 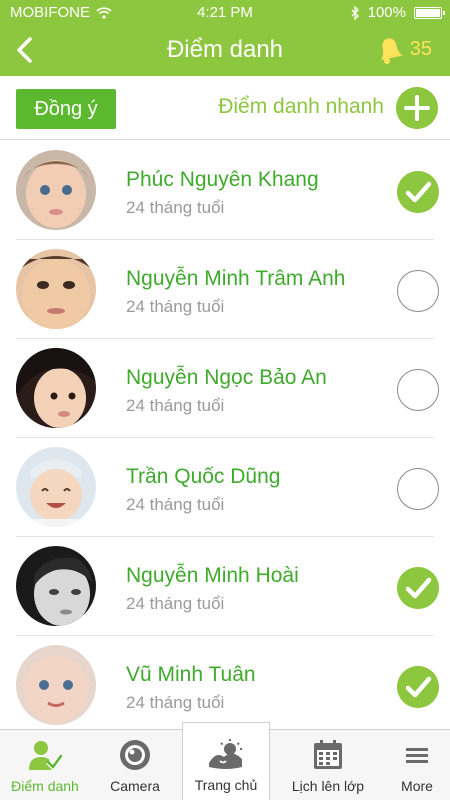 I want to click on student-row: Nguyễn Minh Trâm Anh 24 tháng tuổi, so click(x=225, y=289).